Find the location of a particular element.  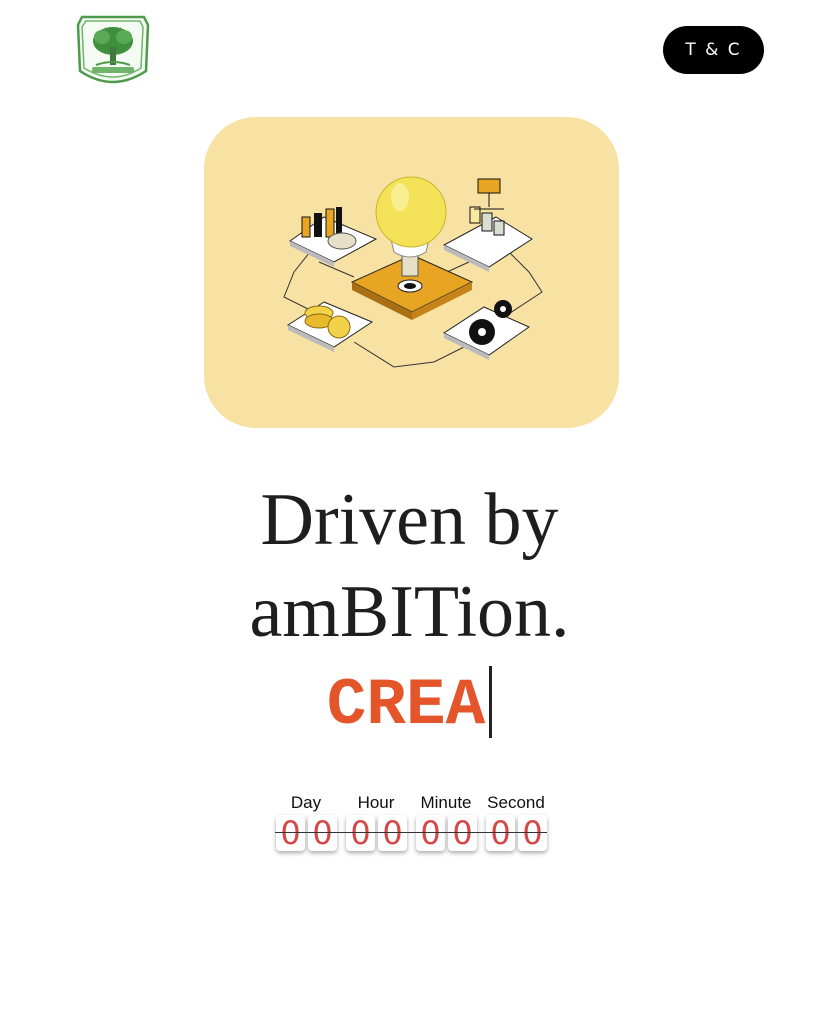

countdown-label-day: Day is located at coordinates (306, 802).